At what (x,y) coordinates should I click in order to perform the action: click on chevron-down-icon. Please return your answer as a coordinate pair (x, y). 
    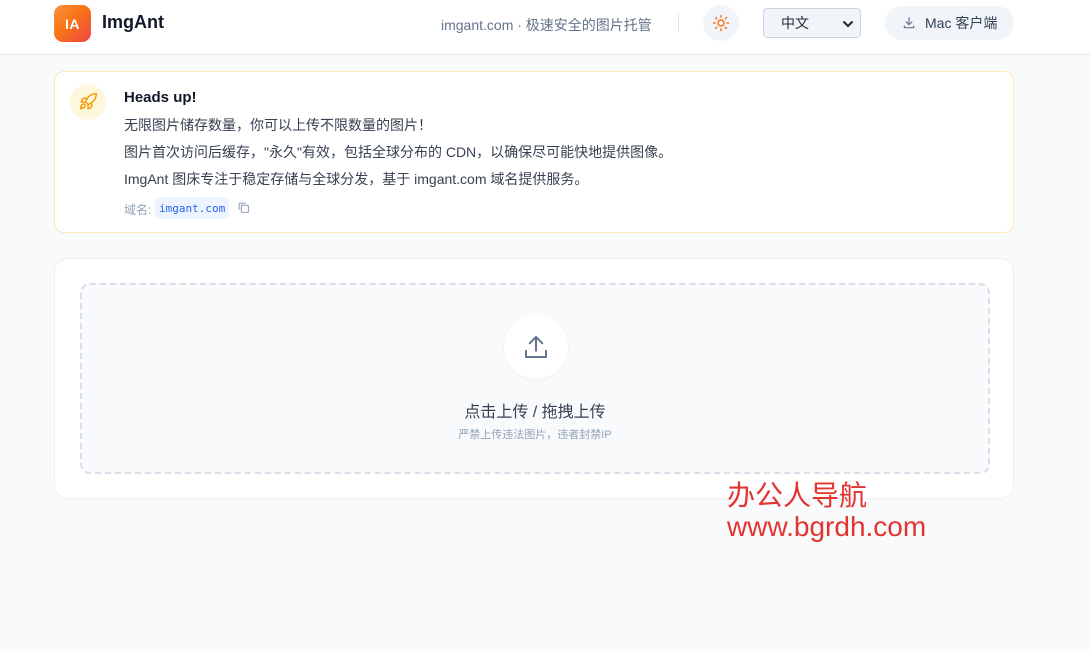
    Looking at the image, I should click on (848, 25).